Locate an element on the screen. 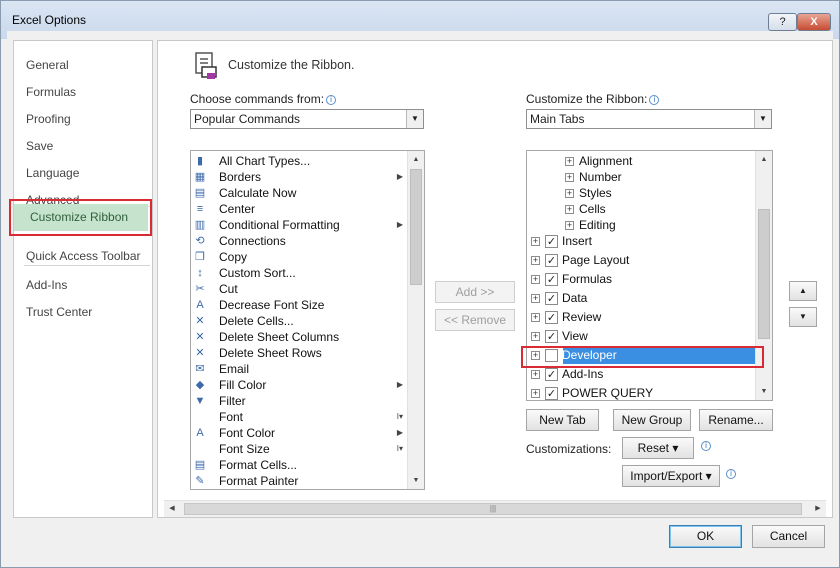  add-button: Add >> is located at coordinates (475, 292).